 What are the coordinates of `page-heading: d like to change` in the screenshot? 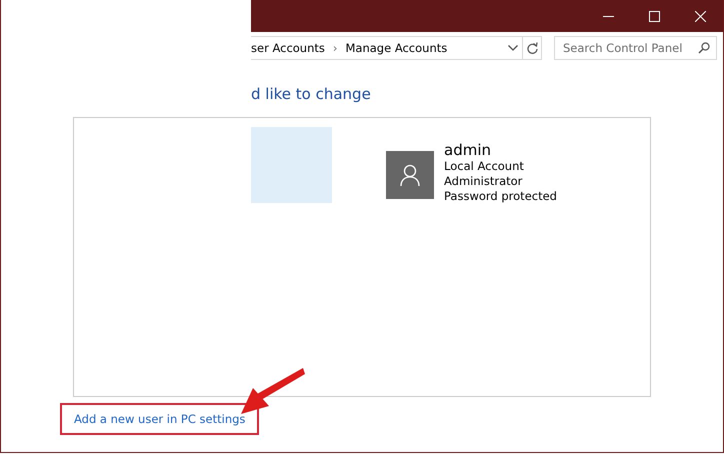 It's located at (311, 94).